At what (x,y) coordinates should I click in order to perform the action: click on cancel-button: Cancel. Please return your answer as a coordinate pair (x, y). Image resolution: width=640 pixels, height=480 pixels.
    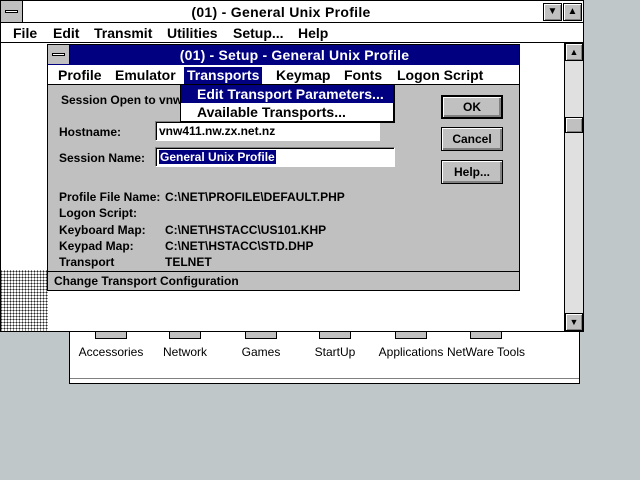
    Looking at the image, I should click on (472, 139).